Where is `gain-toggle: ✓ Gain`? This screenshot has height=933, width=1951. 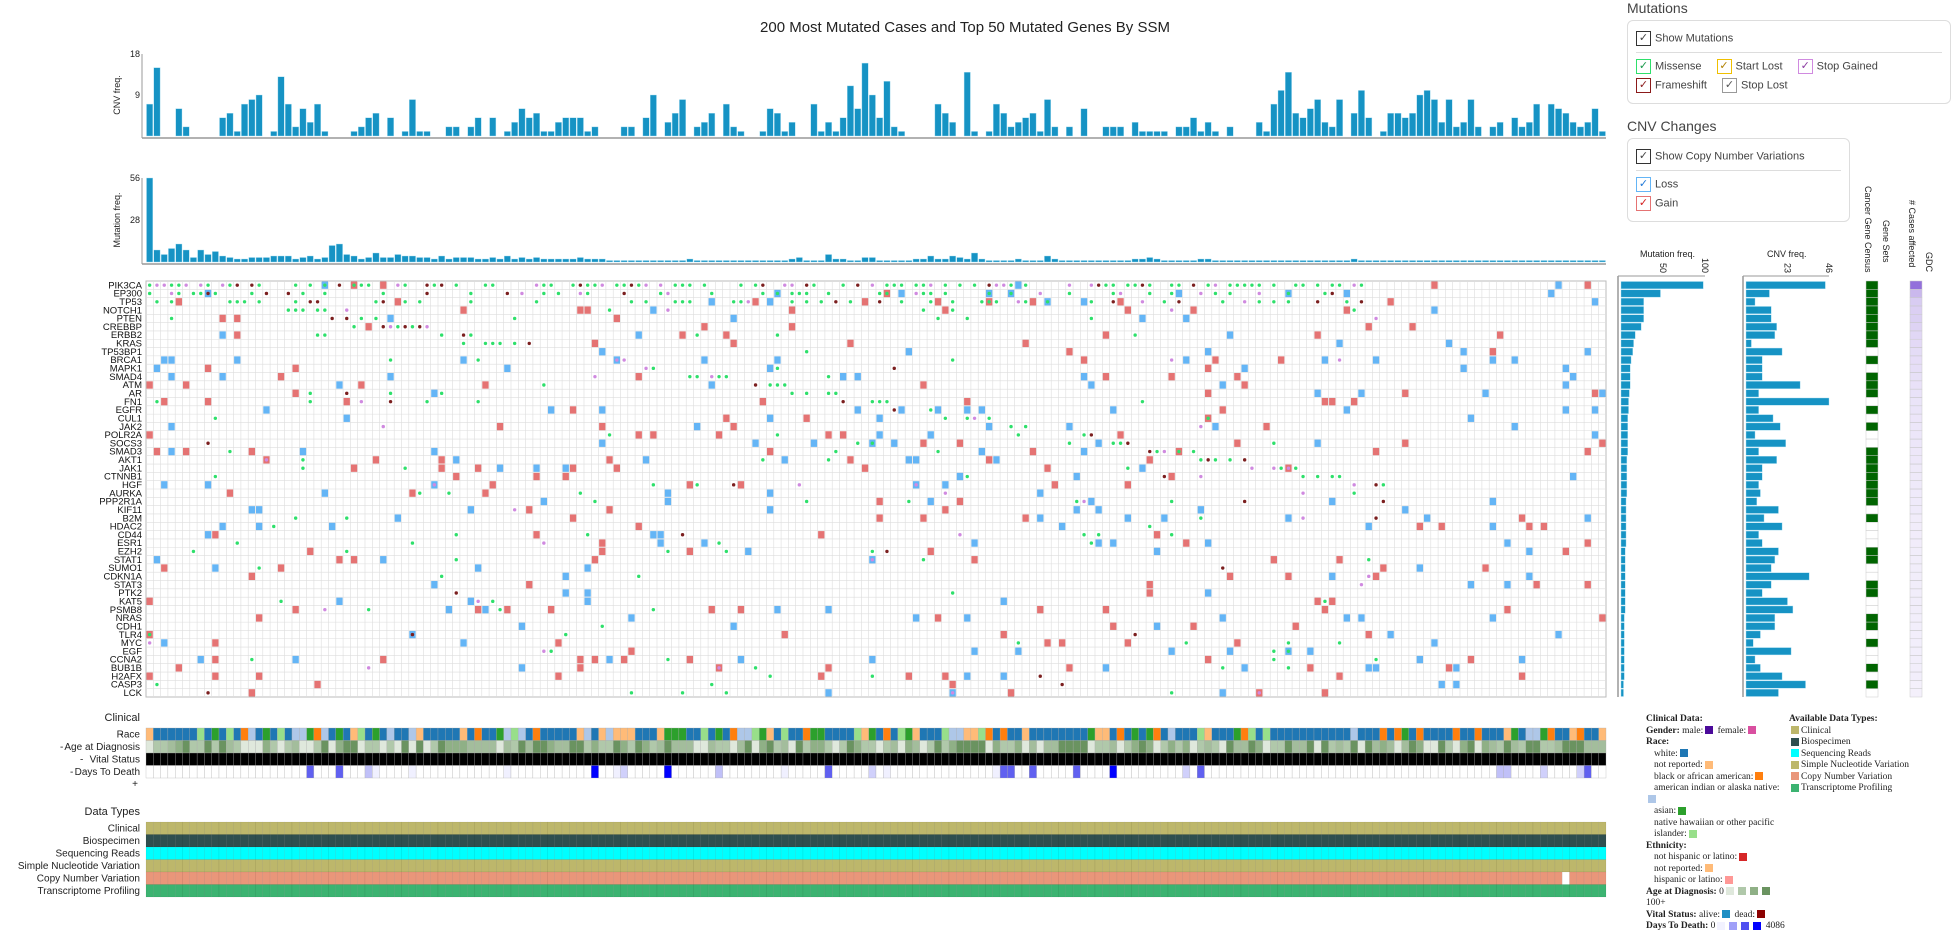 gain-toggle: ✓ Gain is located at coordinates (1738, 203).